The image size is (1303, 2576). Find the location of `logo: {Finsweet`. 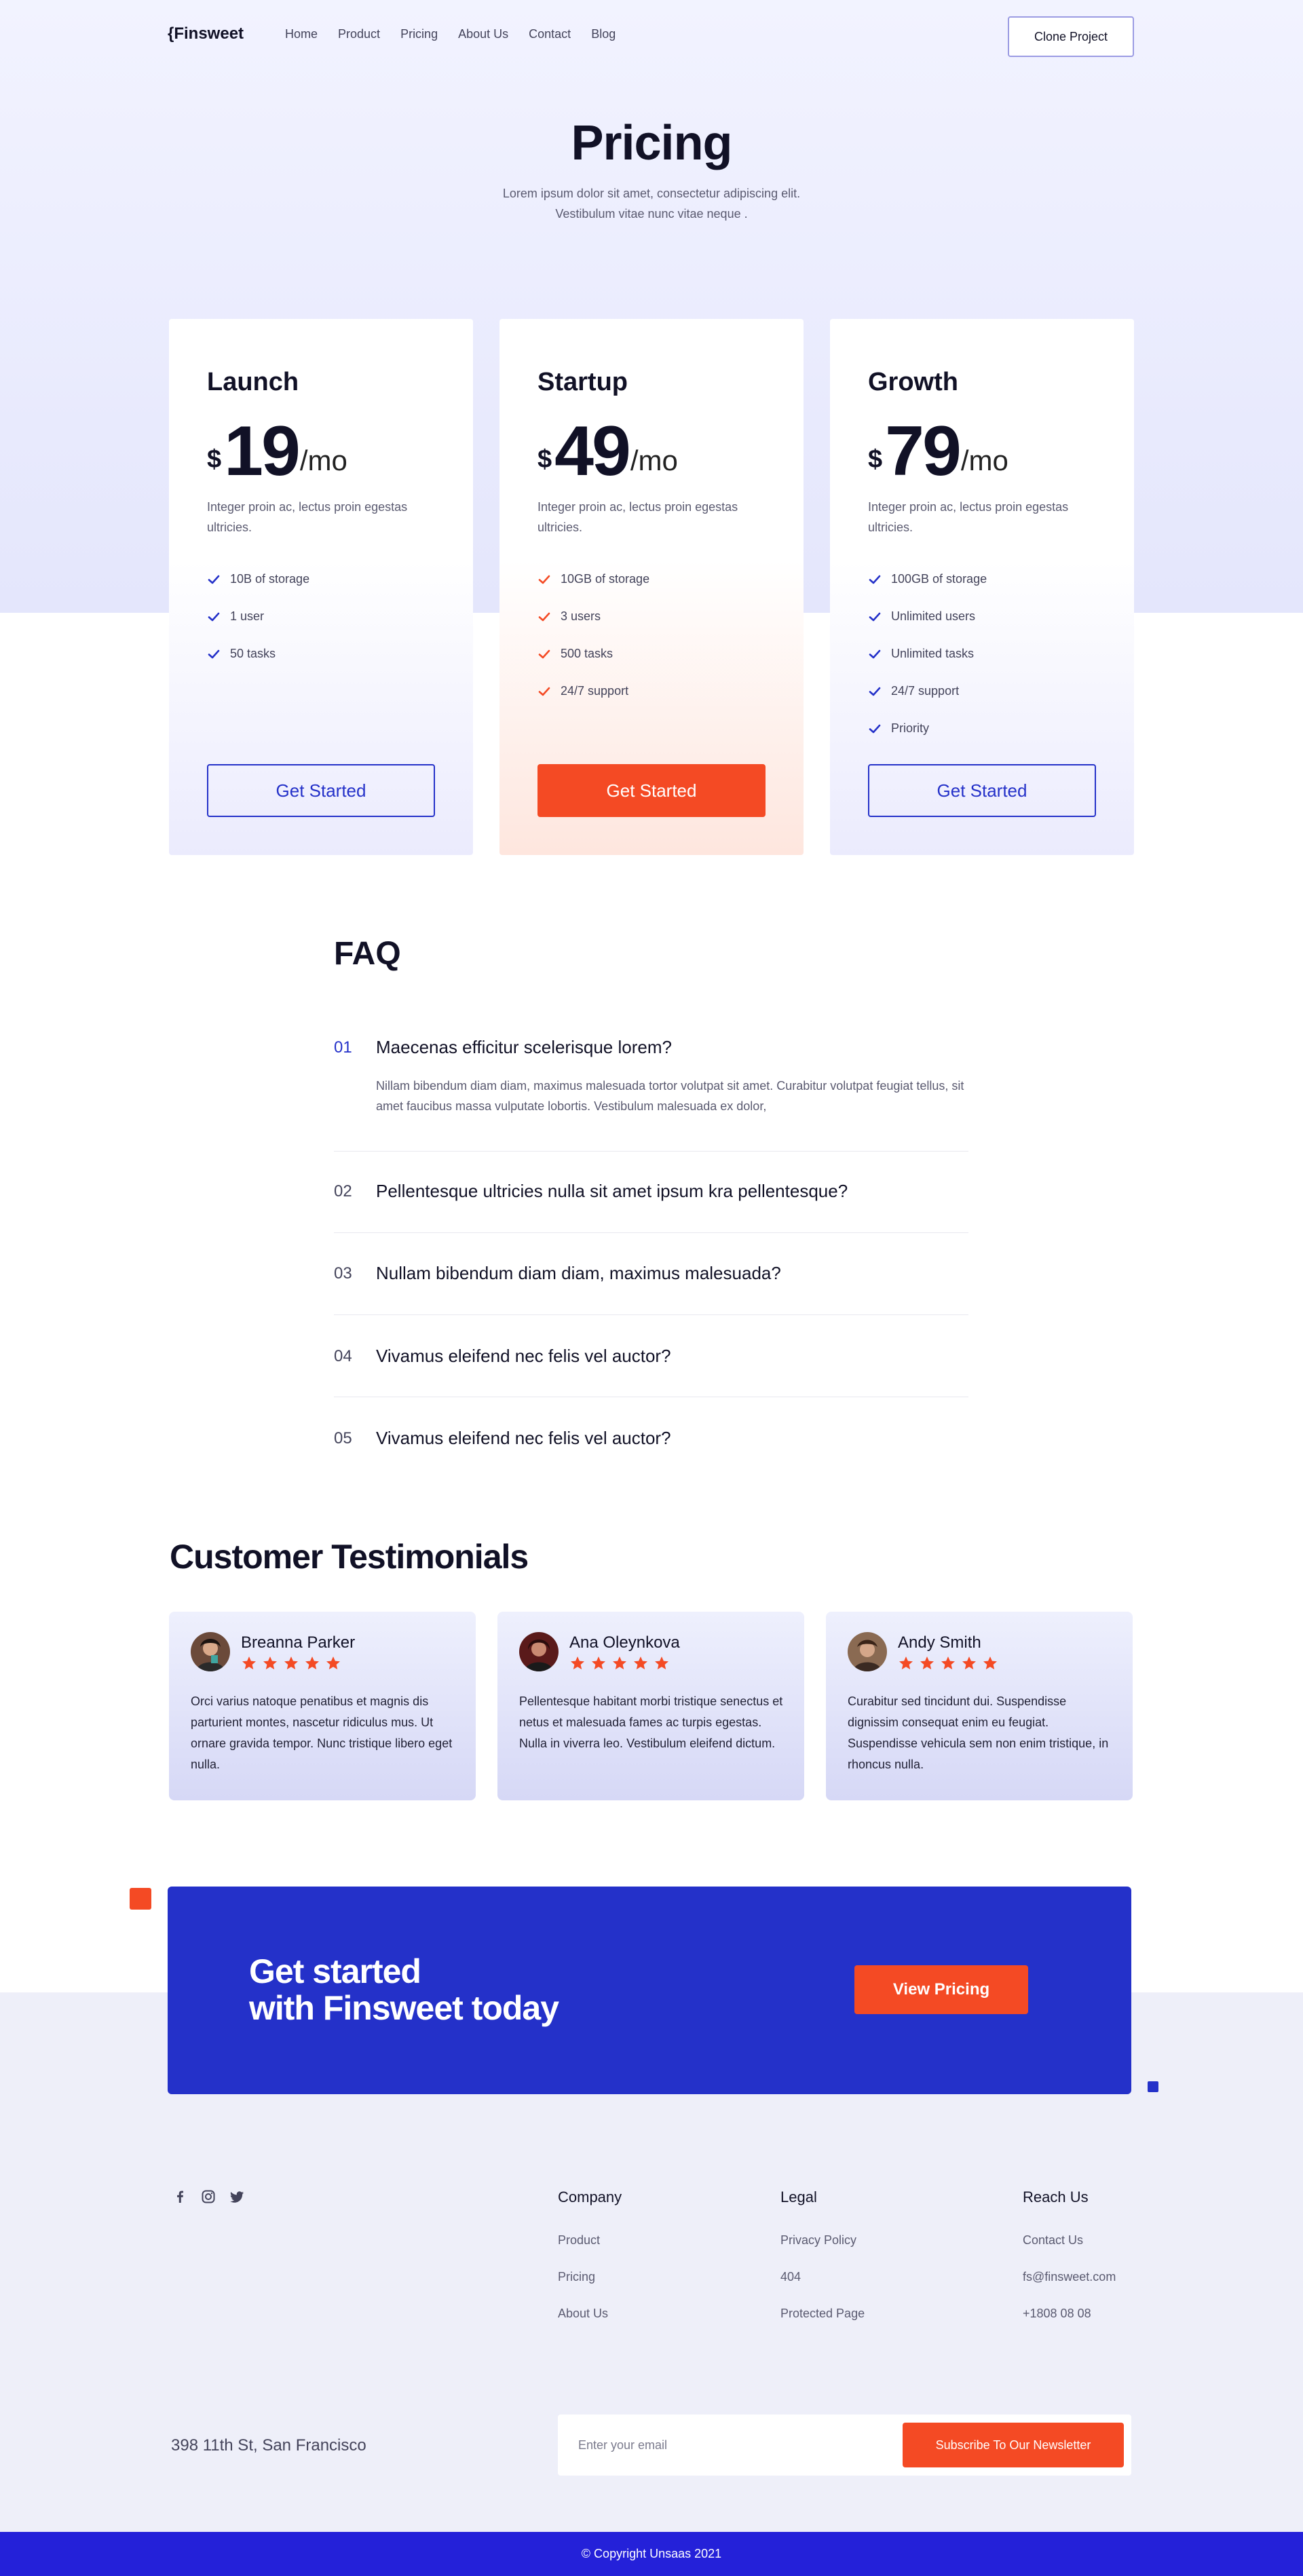

logo: {Finsweet is located at coordinates (206, 33).